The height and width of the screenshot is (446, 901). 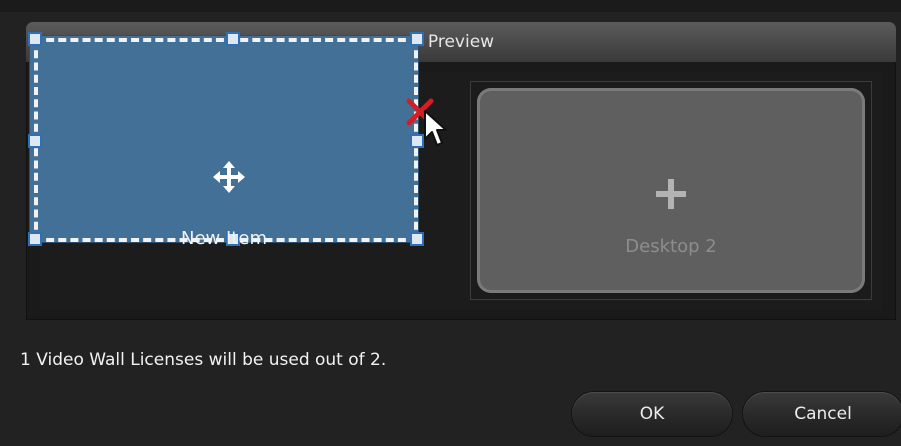 I want to click on resize-handle-top-right, so click(x=417, y=39).